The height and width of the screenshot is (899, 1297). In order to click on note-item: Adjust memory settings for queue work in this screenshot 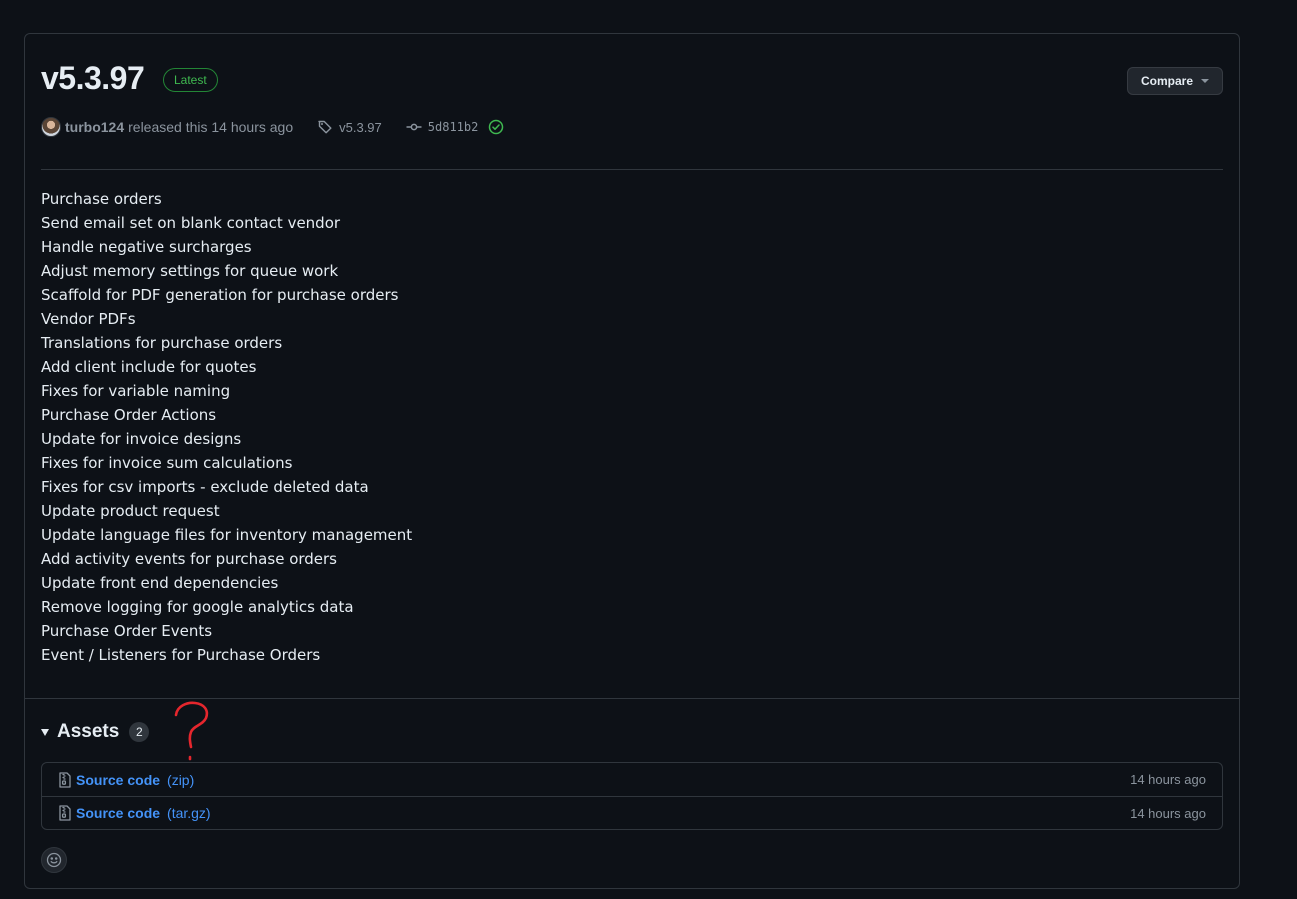, I will do `click(190, 271)`.